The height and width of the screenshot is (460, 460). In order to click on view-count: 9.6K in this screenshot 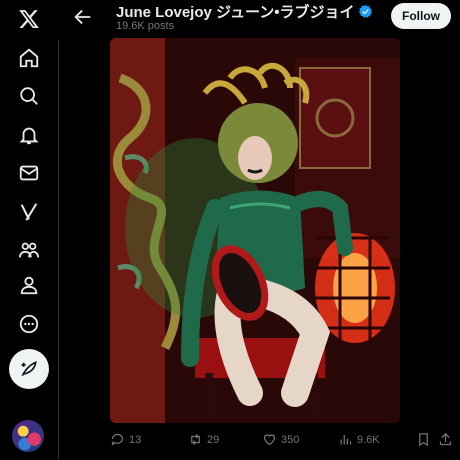, I will do `click(368, 439)`.